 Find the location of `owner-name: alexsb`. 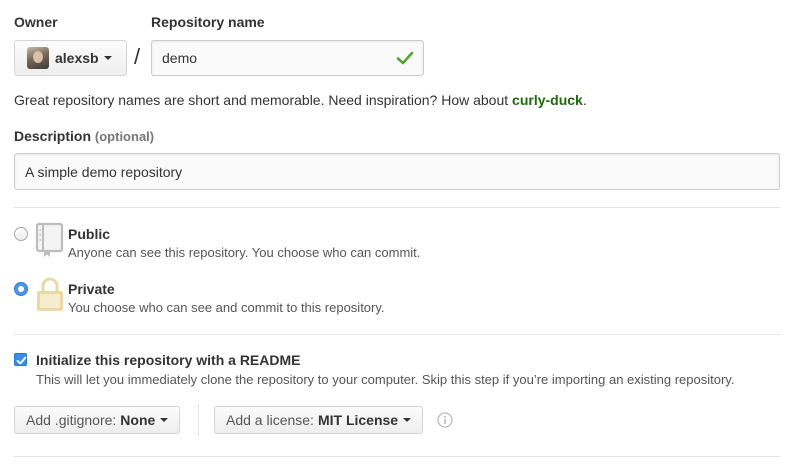

owner-name: alexsb is located at coordinates (77, 58).